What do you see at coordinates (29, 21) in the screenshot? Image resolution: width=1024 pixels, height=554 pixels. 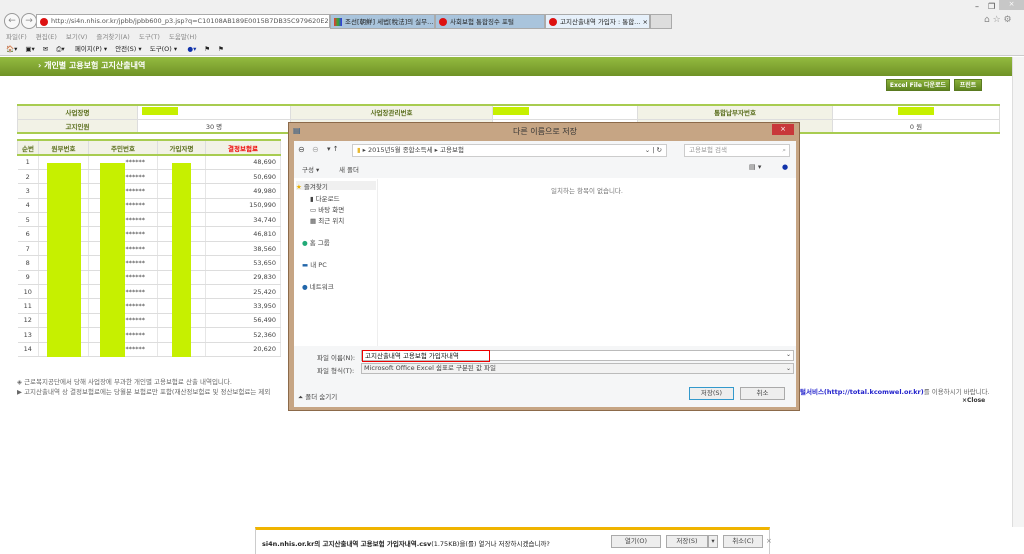 I see `forward-button: →` at bounding box center [29, 21].